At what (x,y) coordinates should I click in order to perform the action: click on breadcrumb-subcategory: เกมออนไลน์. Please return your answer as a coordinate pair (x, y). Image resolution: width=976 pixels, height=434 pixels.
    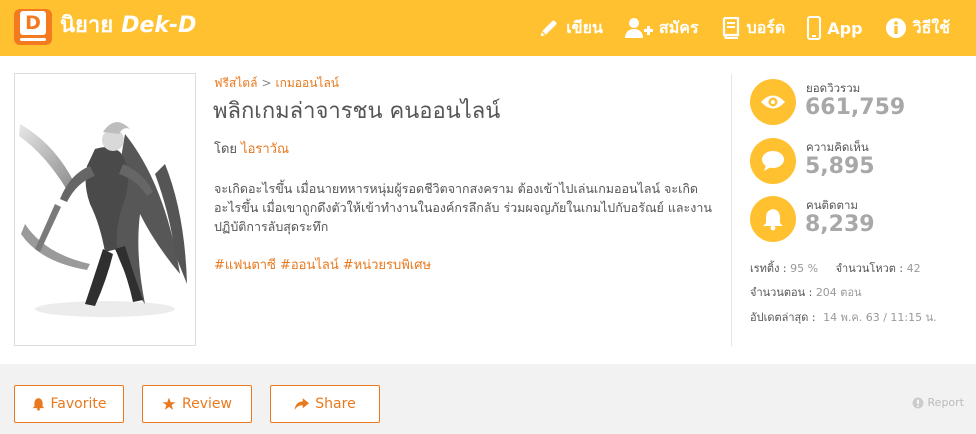
    Looking at the image, I should click on (308, 83).